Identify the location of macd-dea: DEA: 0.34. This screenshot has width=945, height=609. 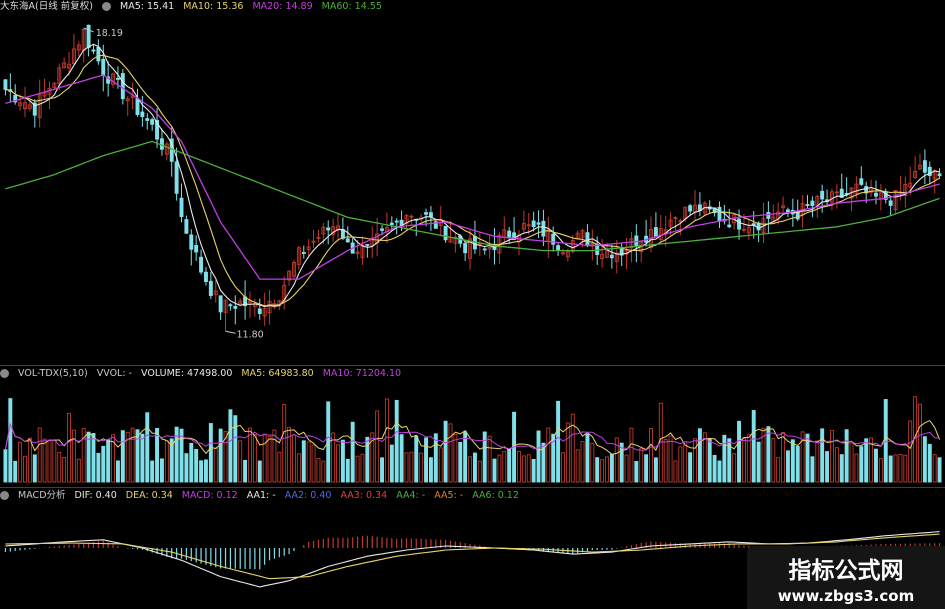
(149, 495).